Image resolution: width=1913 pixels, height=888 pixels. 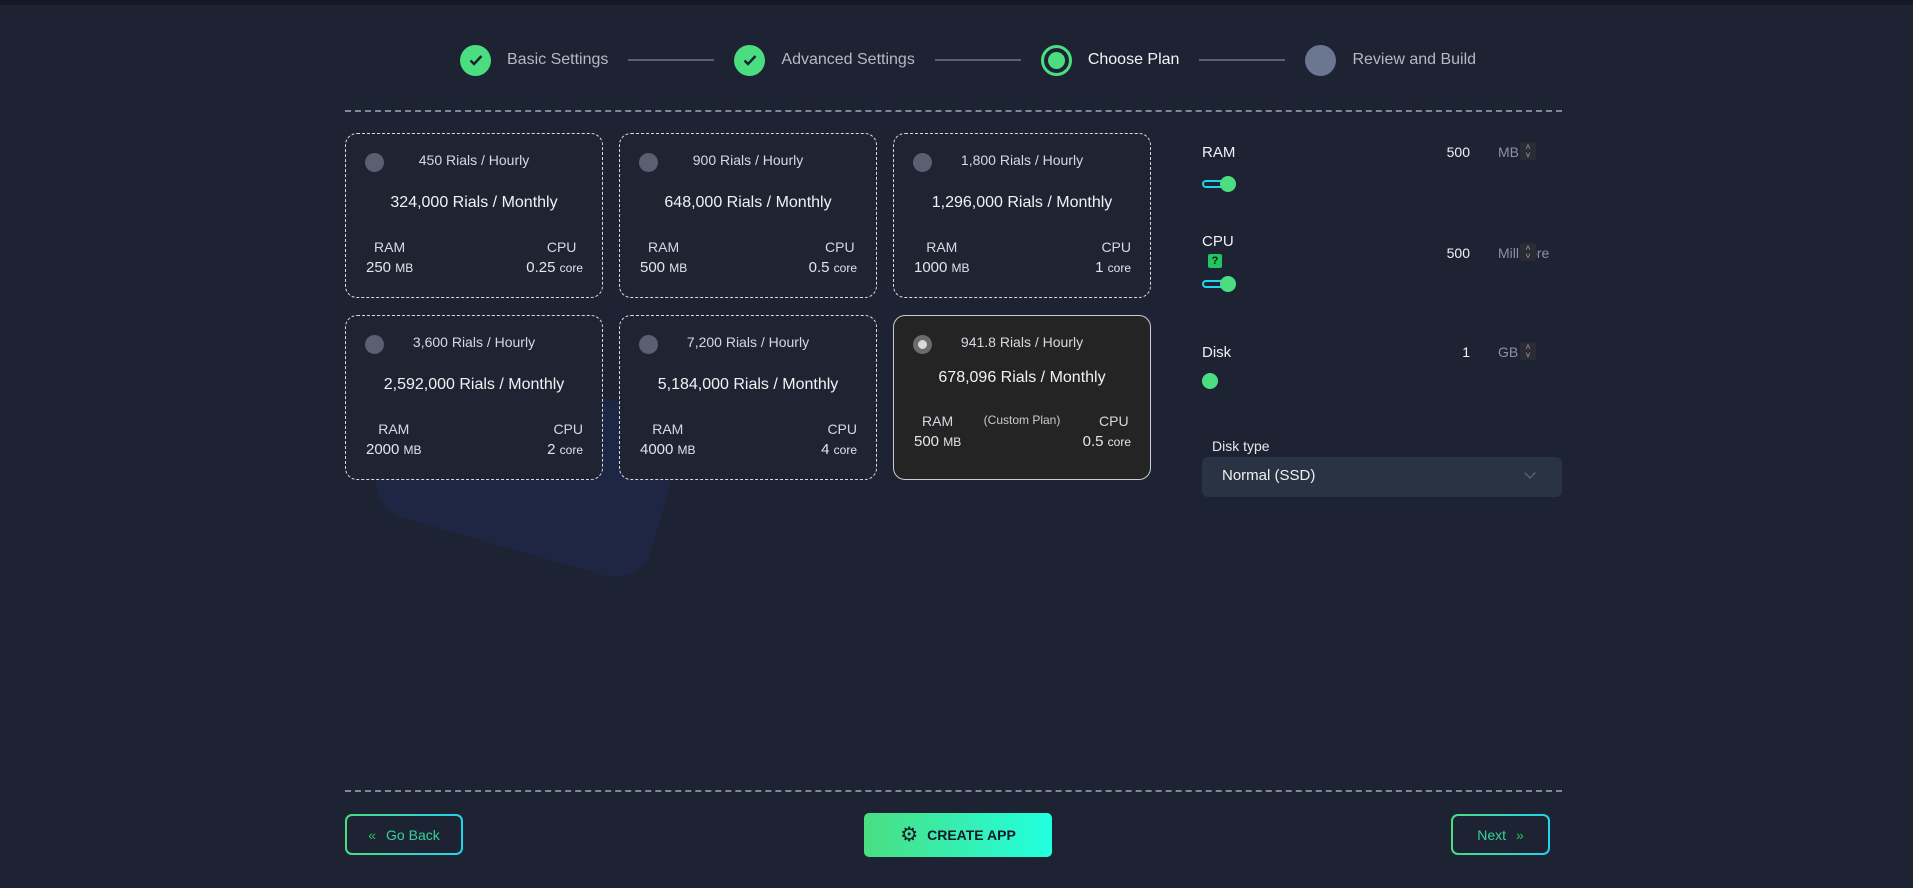 I want to click on create-app-button: ⚙ CREATE APP, so click(x=958, y=835).